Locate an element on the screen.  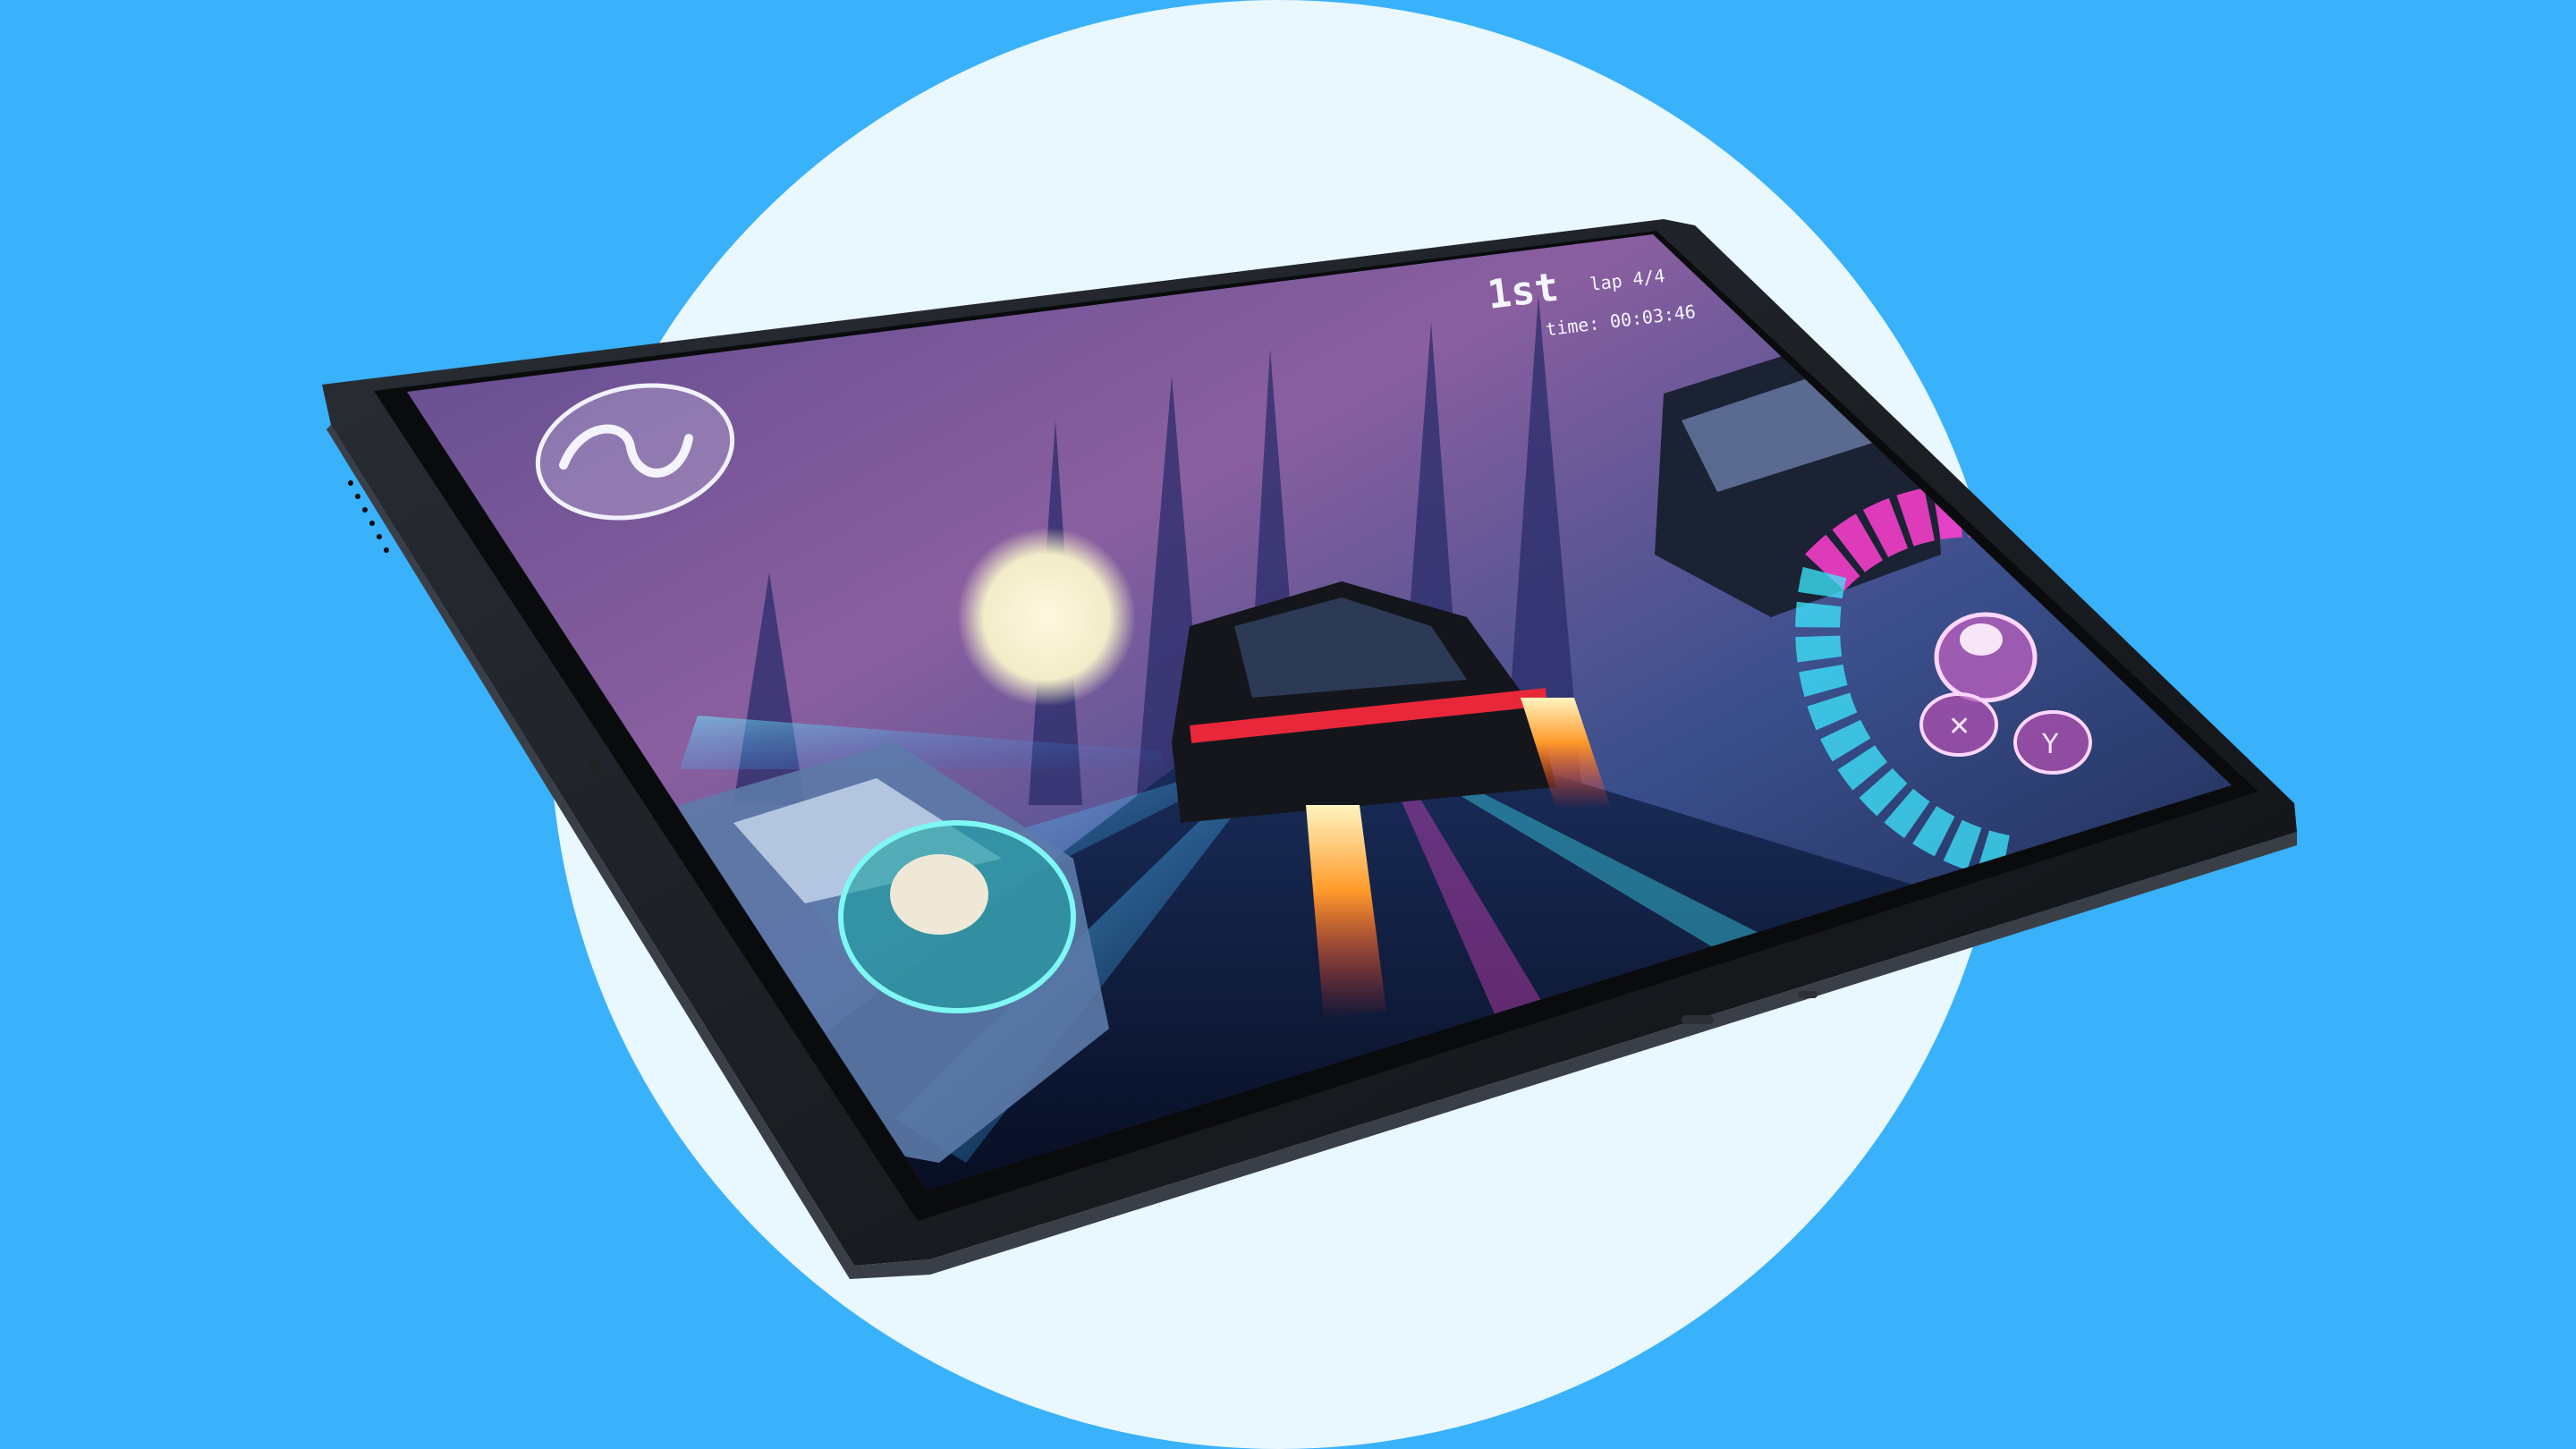
action-button-y: Y is located at coordinates (2052, 742).